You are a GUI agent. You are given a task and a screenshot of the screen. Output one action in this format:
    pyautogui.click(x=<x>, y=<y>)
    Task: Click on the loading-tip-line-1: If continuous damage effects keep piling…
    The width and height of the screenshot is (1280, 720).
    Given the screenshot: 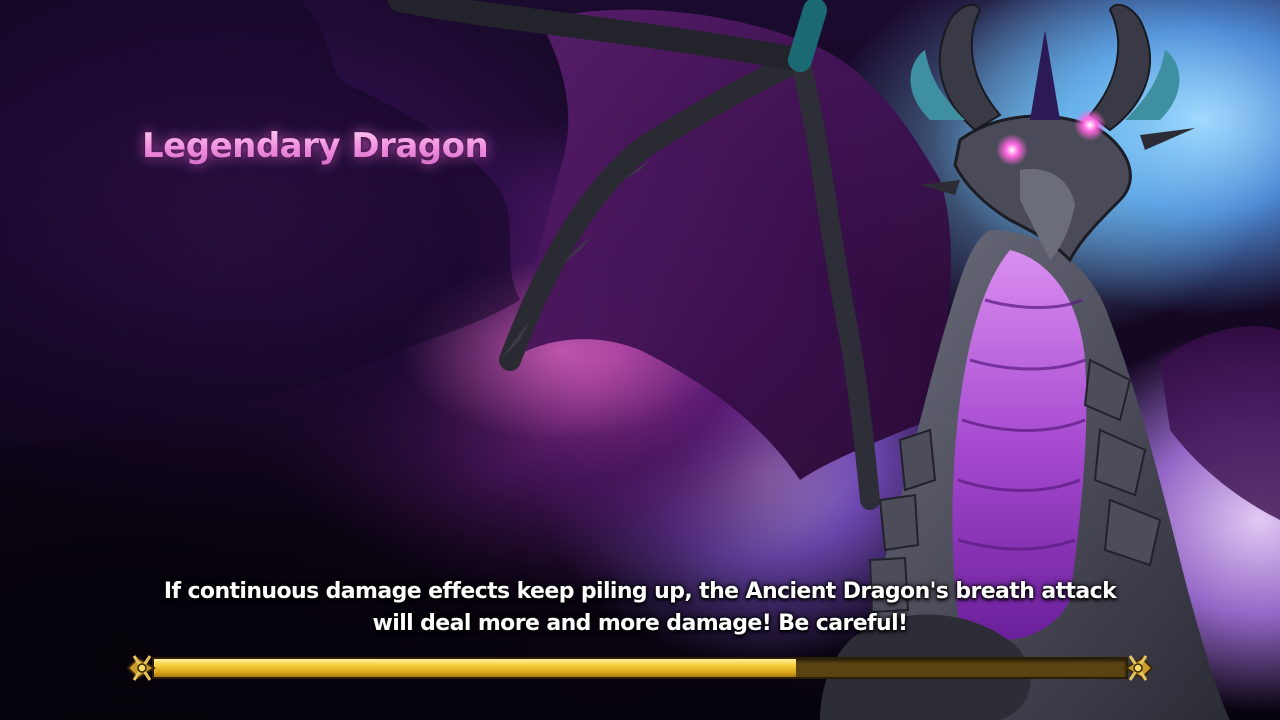 What is the action you would take?
    pyautogui.click(x=640, y=591)
    